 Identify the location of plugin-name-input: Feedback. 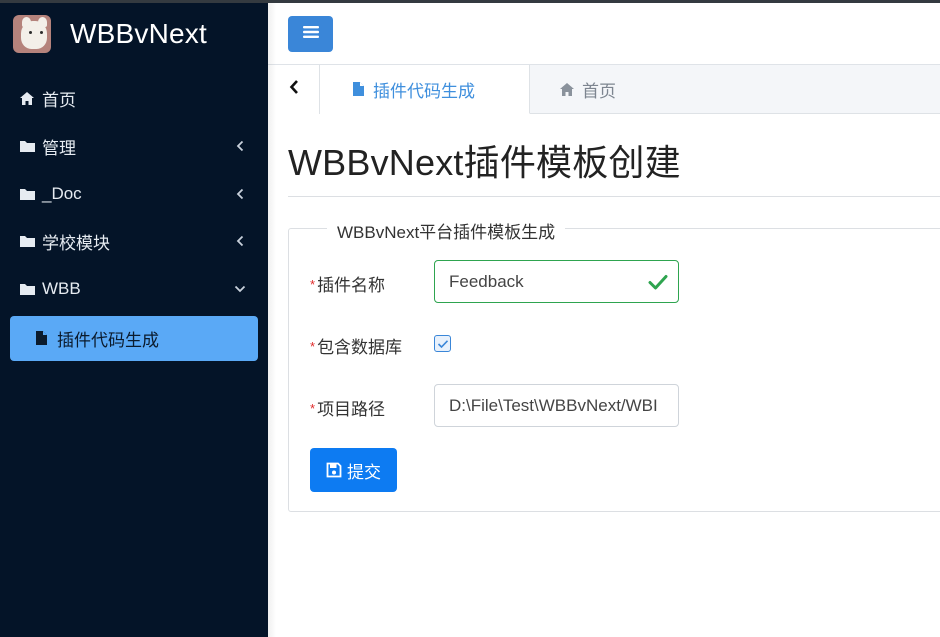
(556, 281).